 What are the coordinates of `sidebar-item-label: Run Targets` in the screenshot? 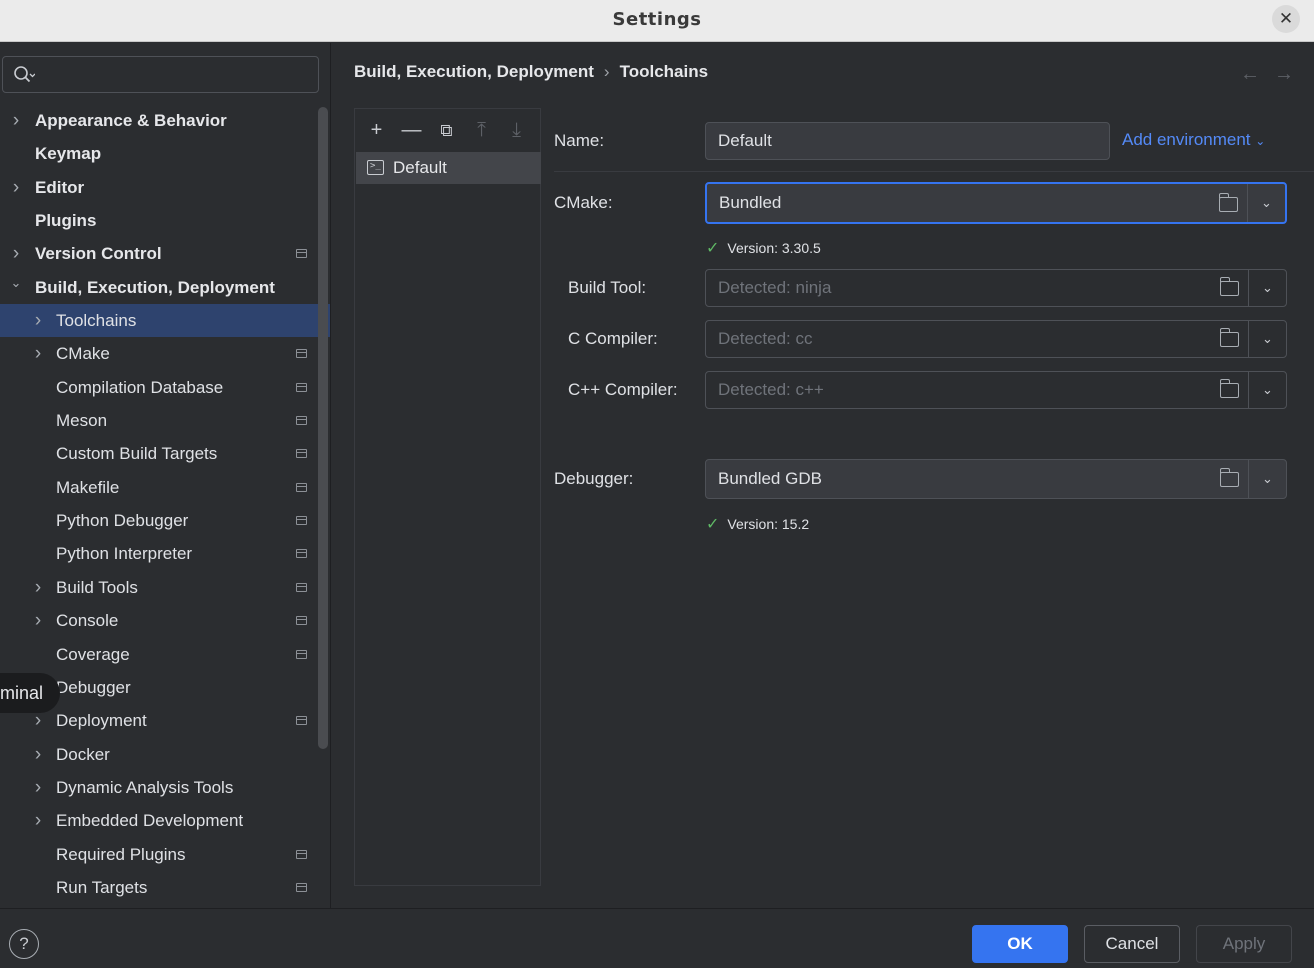 It's located at (102, 887).